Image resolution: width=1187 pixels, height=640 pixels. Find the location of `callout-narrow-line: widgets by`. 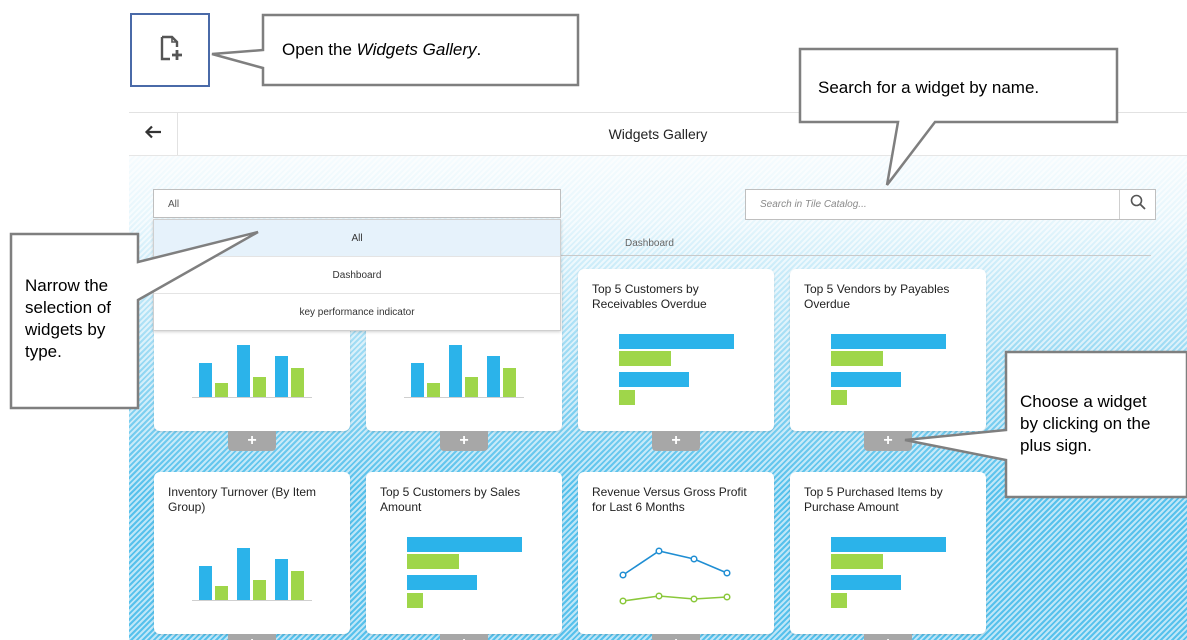

callout-narrow-line: widgets by is located at coordinates (65, 329).